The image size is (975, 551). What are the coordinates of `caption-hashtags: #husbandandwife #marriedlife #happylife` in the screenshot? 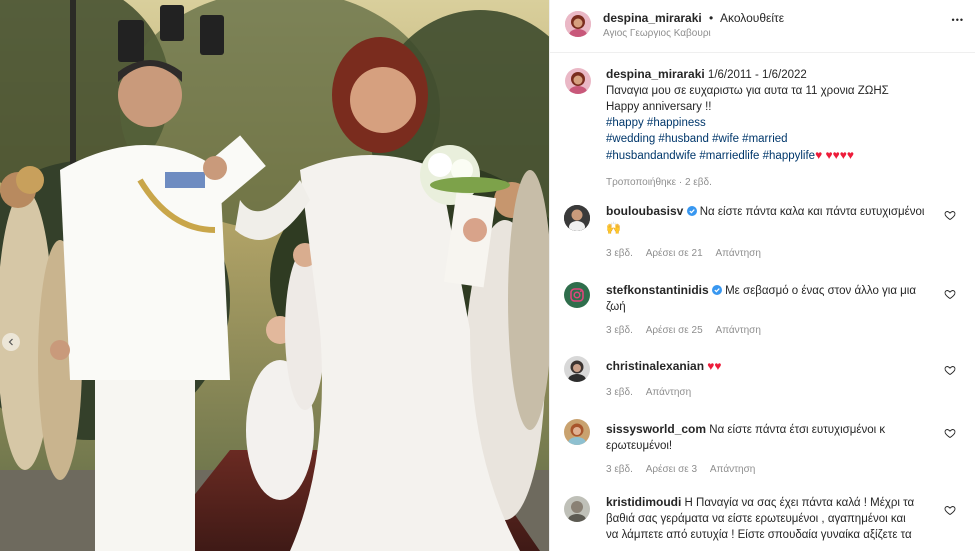 It's located at (710, 156).